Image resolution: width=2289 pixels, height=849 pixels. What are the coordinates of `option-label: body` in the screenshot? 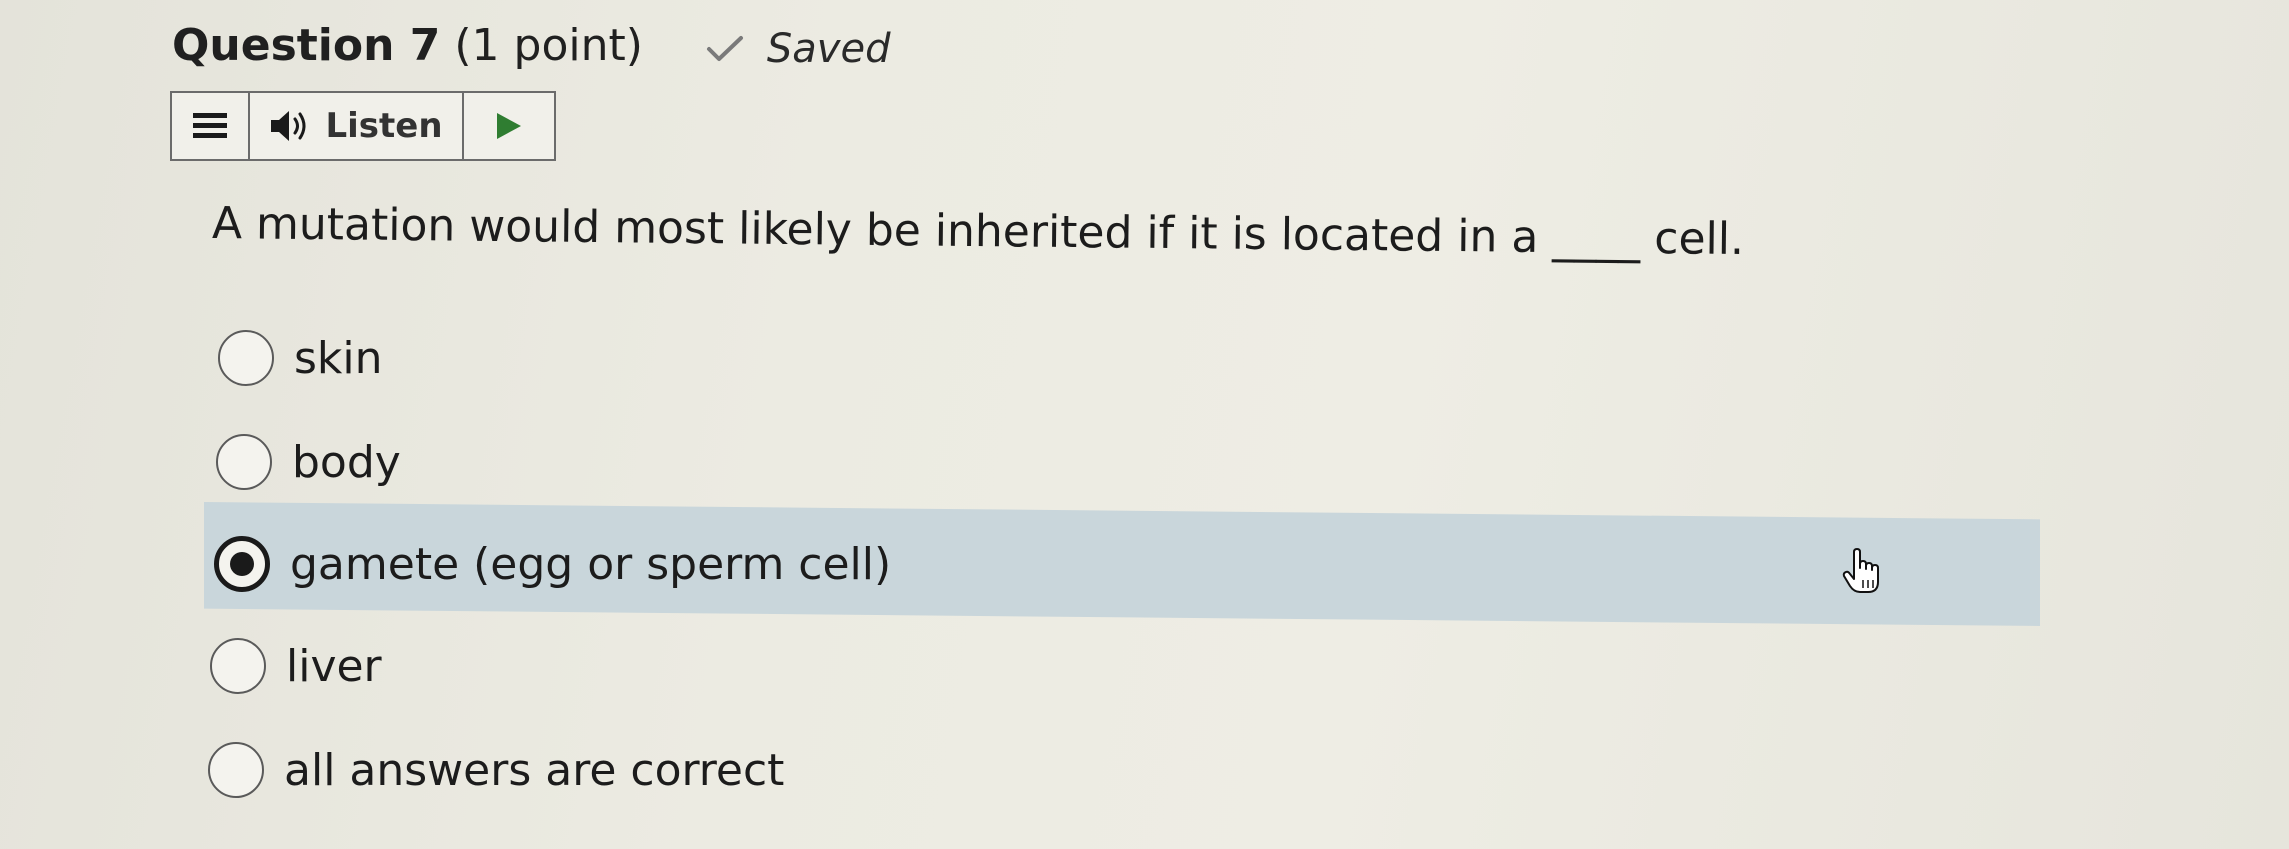 It's located at (346, 462).